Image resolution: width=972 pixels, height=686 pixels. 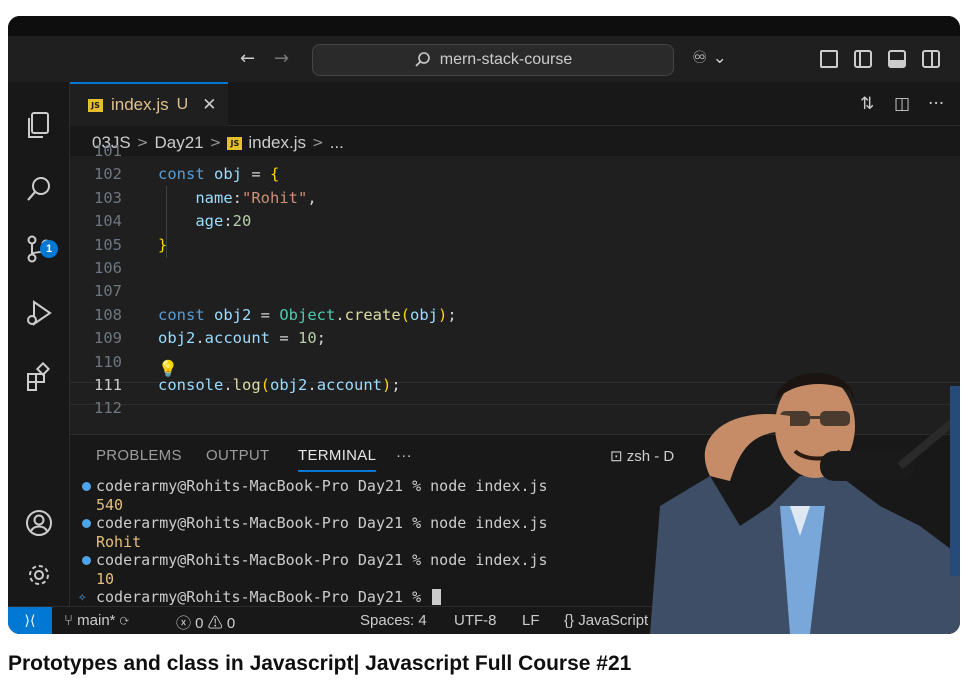 I want to click on code-line: 105}, so click(x=515, y=245).